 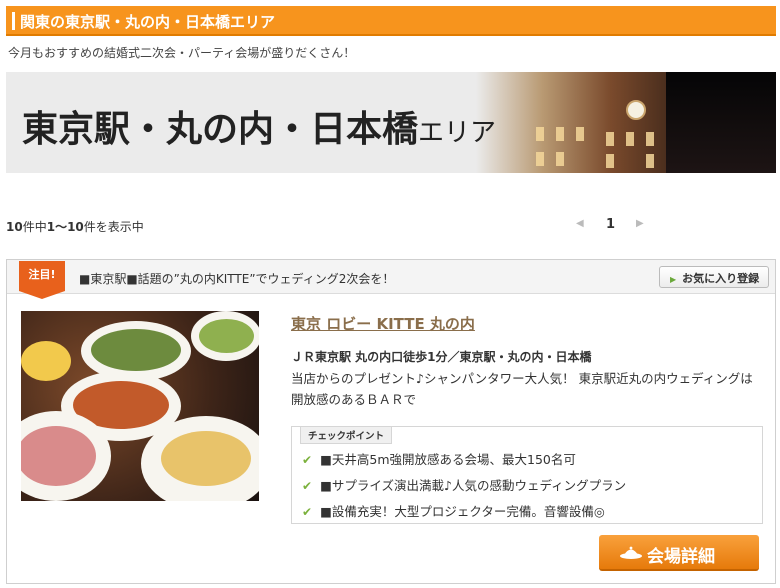 What do you see at coordinates (636, 110) in the screenshot?
I see `clock-icon` at bounding box center [636, 110].